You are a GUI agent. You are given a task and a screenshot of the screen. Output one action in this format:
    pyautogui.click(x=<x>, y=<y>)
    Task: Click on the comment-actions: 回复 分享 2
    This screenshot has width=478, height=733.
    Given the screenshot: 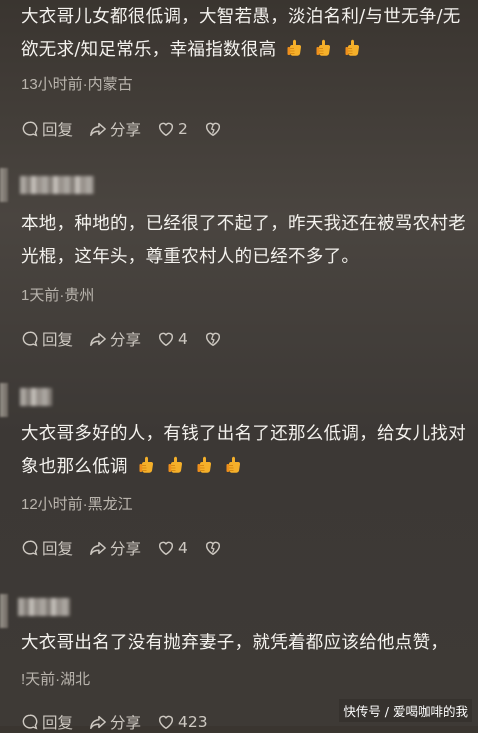 What is the action you would take?
    pyautogui.click(x=131, y=129)
    